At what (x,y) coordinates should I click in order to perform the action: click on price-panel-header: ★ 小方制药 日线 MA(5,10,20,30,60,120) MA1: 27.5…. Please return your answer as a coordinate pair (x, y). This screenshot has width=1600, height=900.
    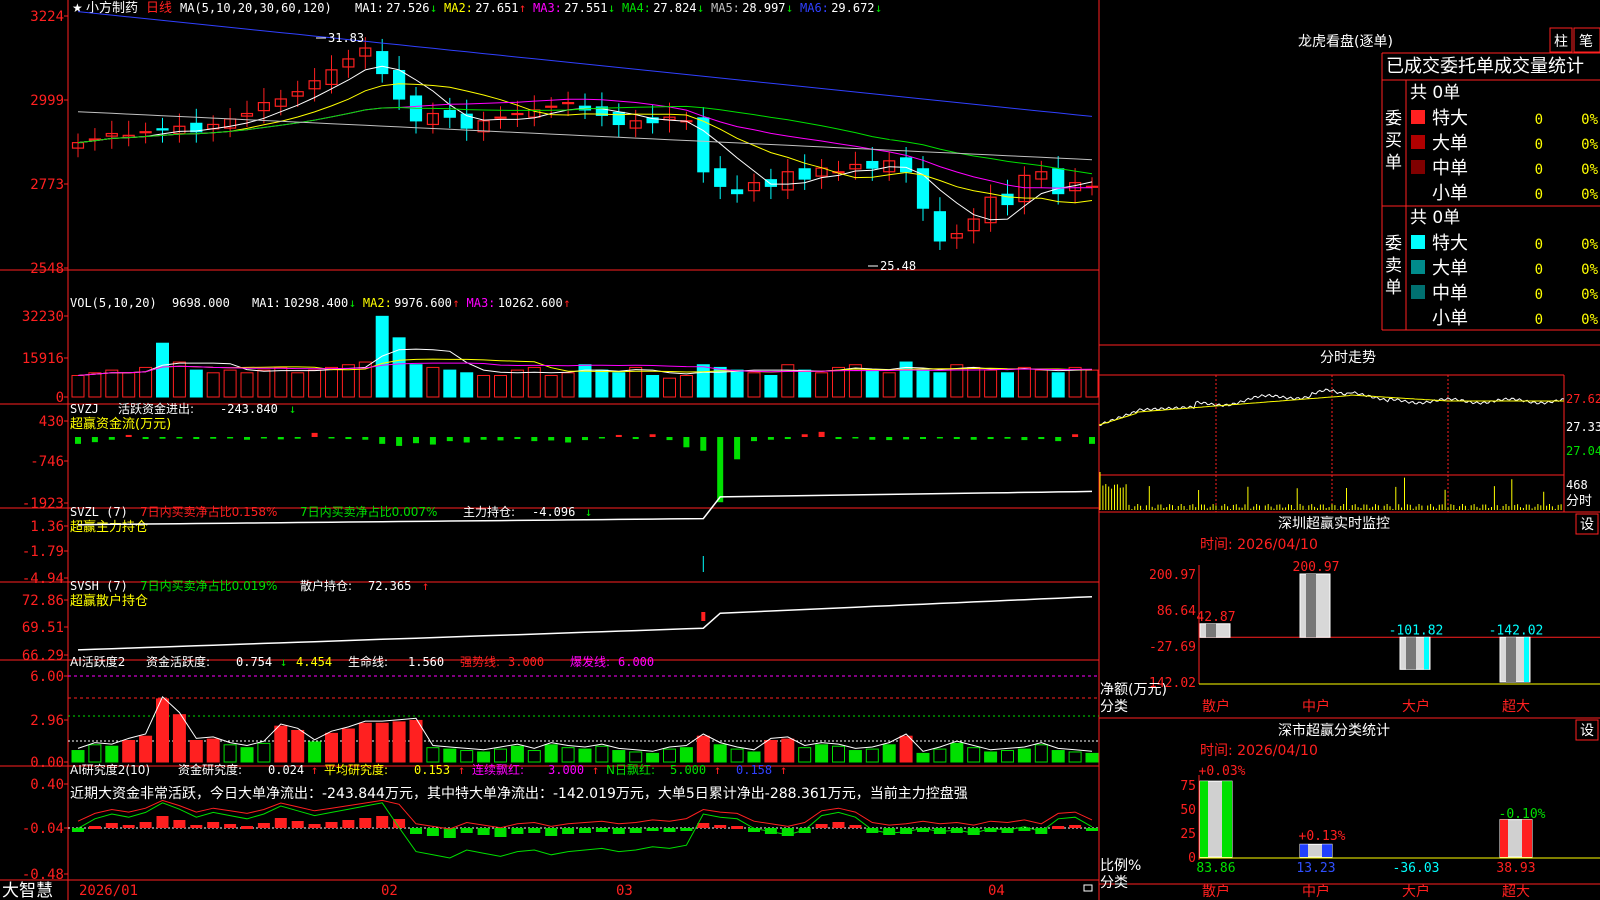
    Looking at the image, I should click on (477, 8).